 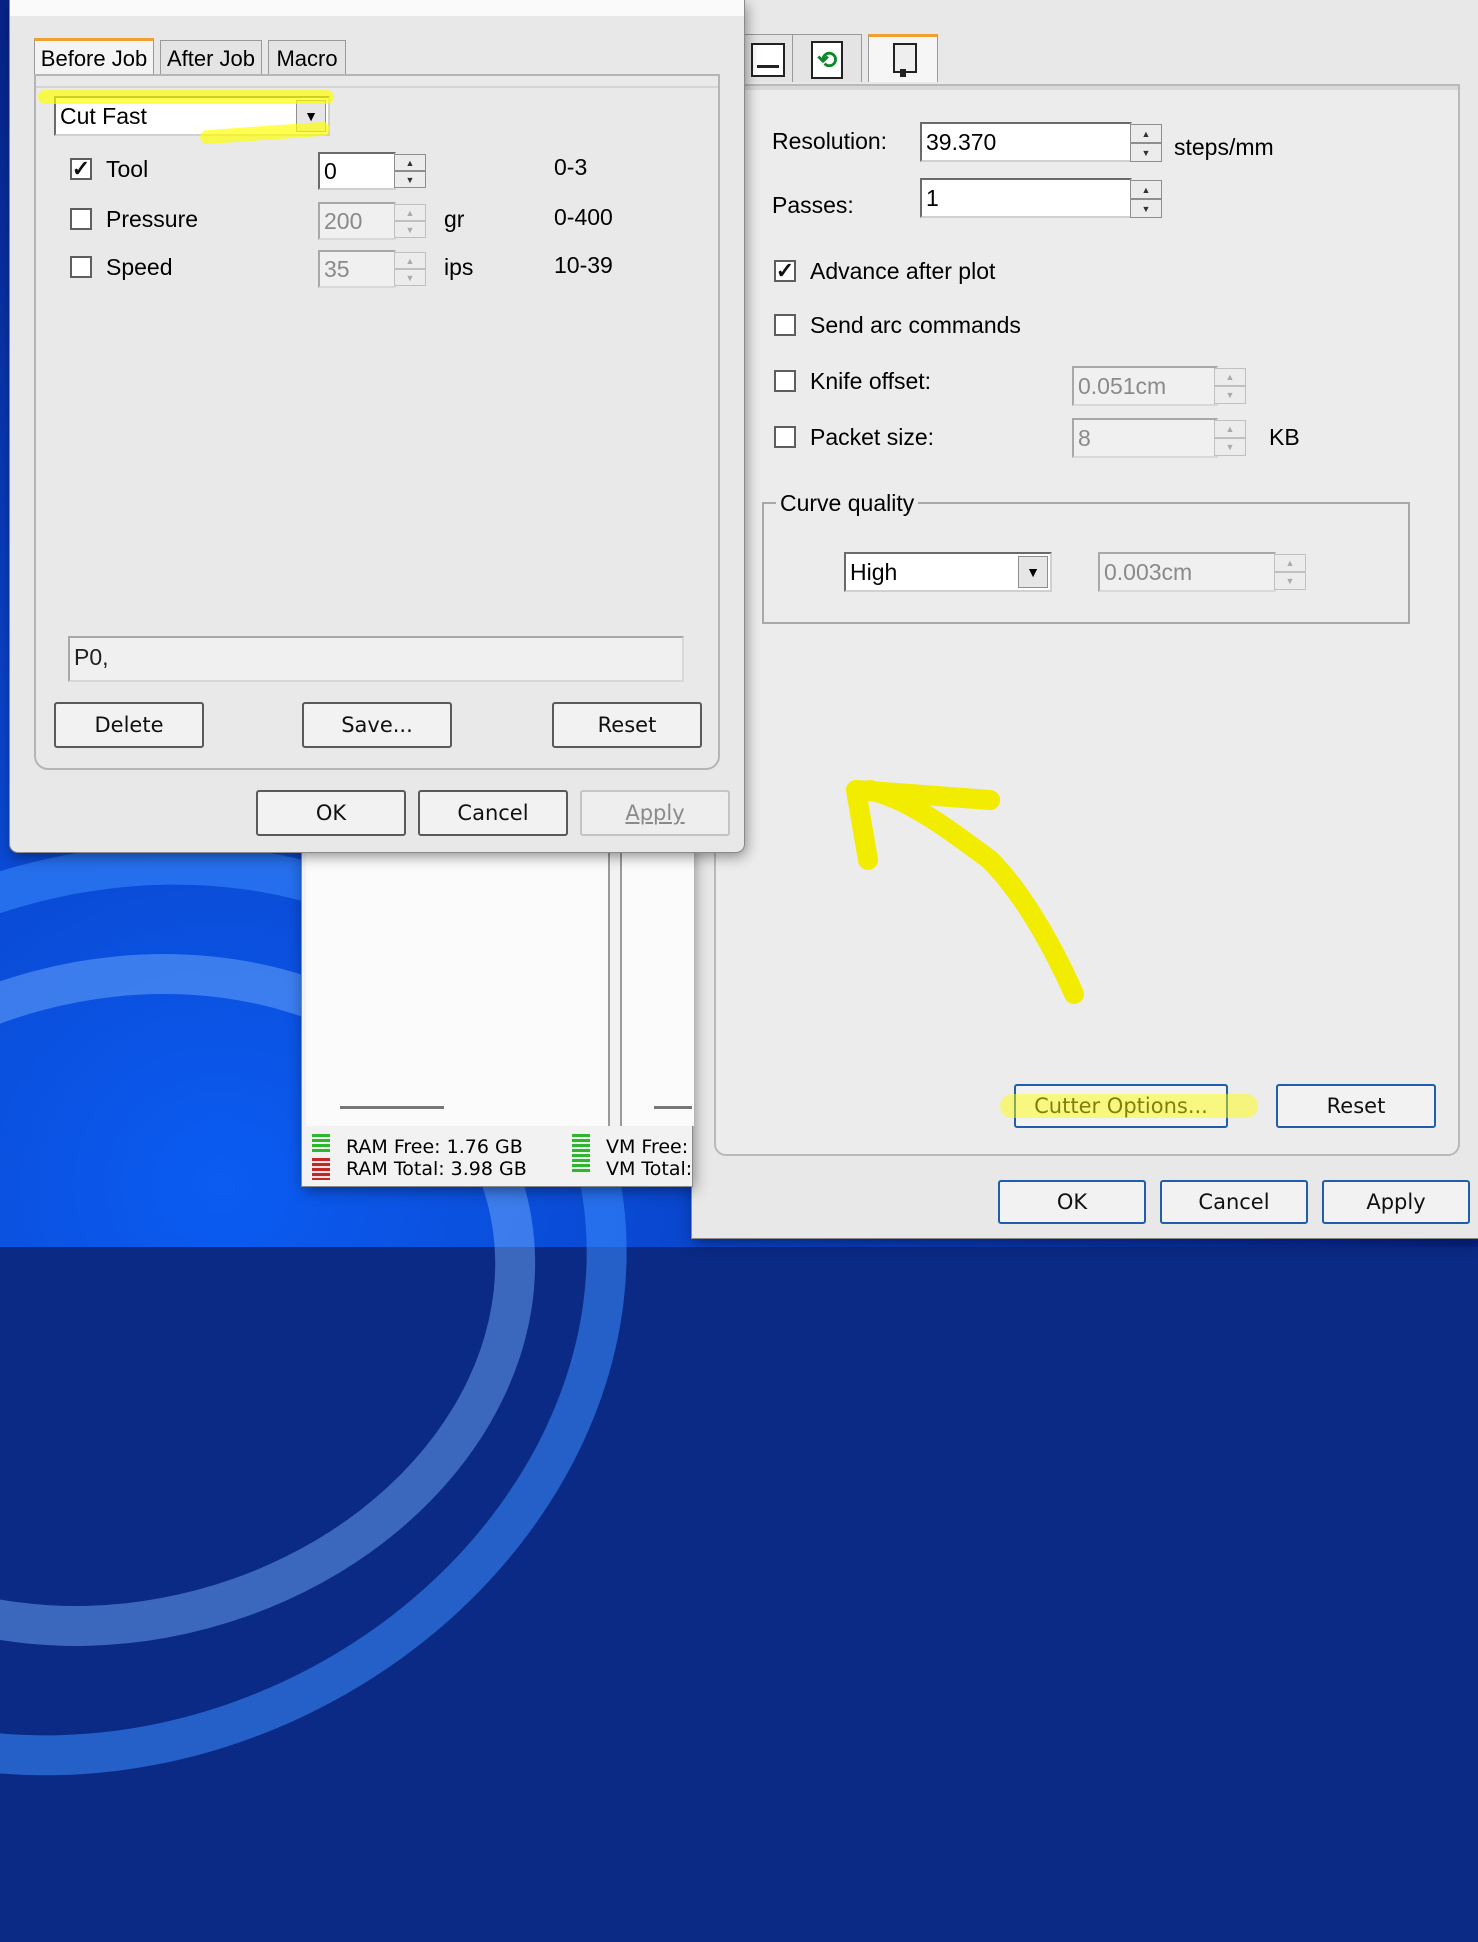 What do you see at coordinates (1129, 1106) in the screenshot?
I see `cutter-options-highlight-mark` at bounding box center [1129, 1106].